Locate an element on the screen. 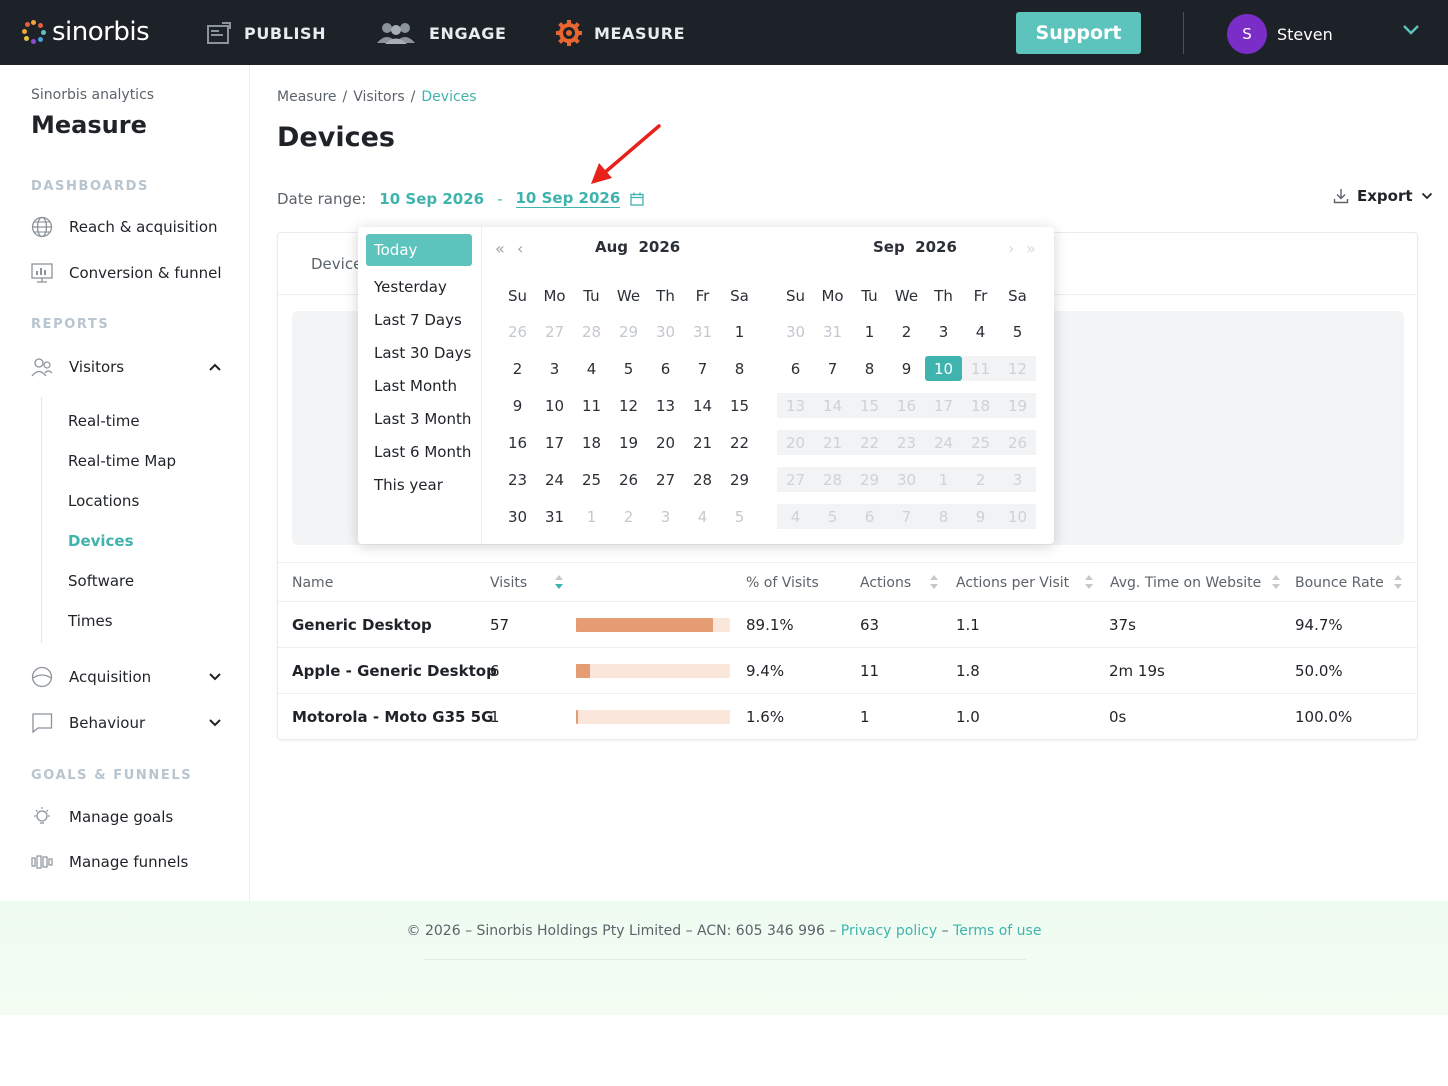 This screenshot has height=1086, width=1448. calendar-day: 24 is located at coordinates (554, 479).